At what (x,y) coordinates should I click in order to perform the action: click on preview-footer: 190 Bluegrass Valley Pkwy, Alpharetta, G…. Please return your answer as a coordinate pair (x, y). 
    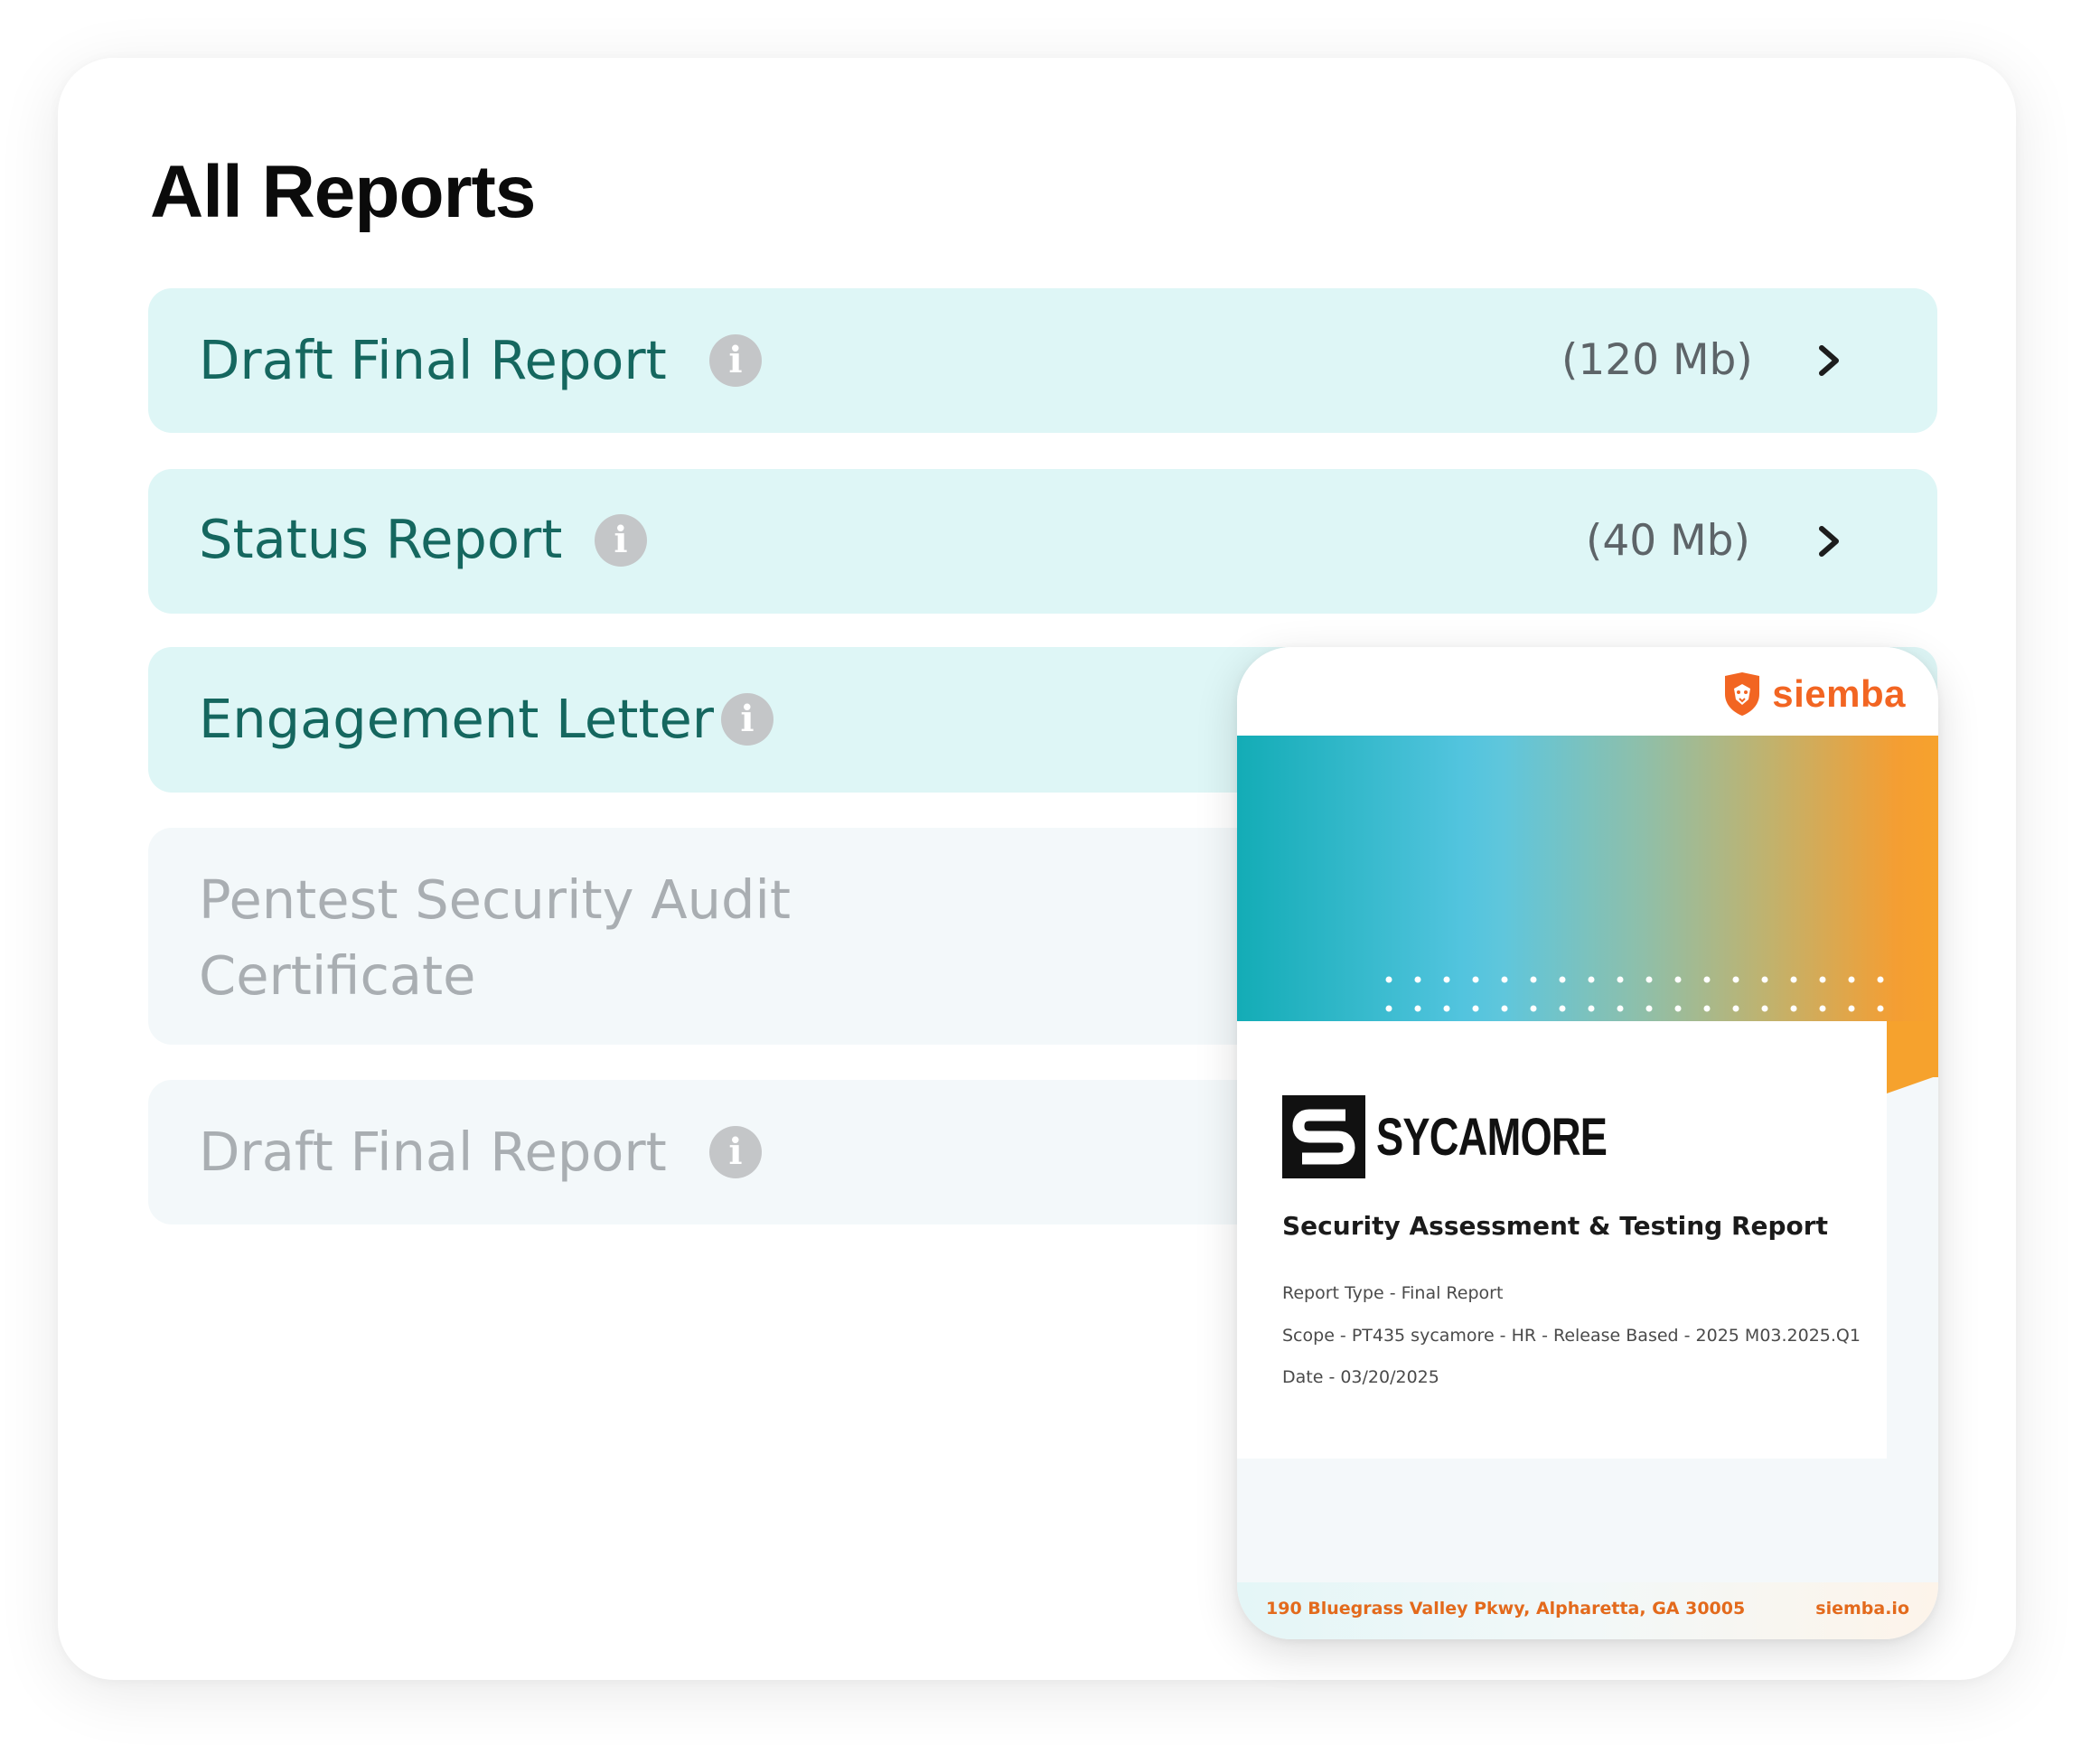
    Looking at the image, I should click on (1587, 1610).